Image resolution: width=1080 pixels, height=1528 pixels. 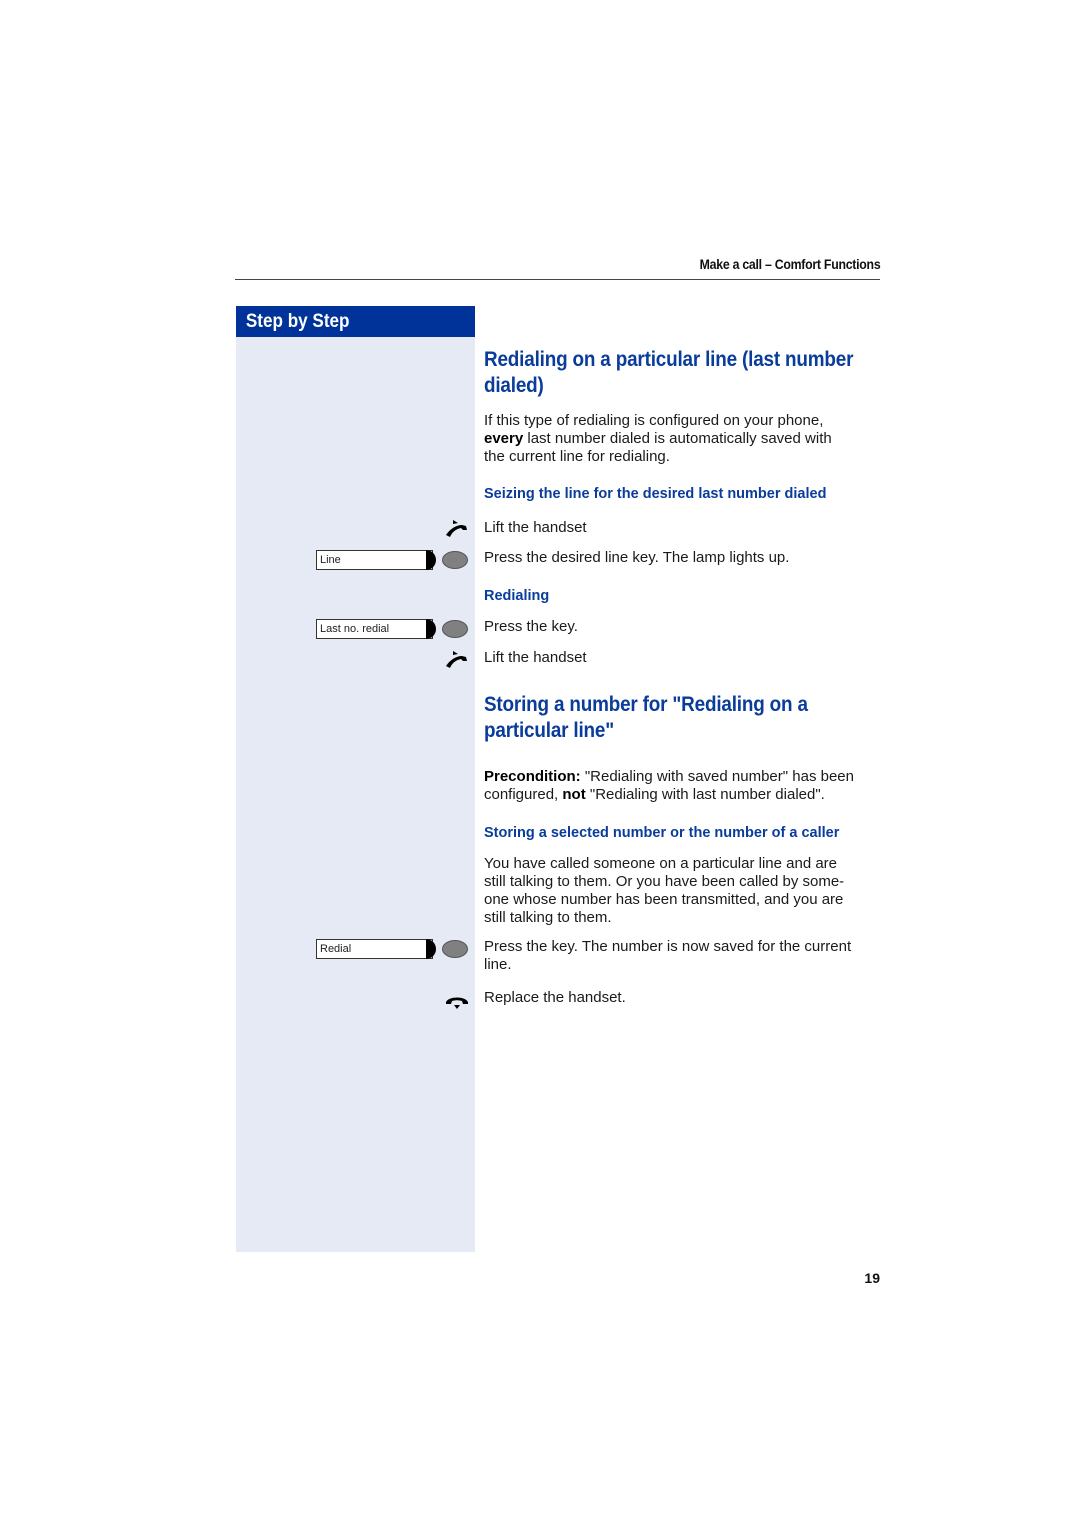 What do you see at coordinates (646, 704) in the screenshot?
I see `heading-line: Storing a number for "Redialing on a` at bounding box center [646, 704].